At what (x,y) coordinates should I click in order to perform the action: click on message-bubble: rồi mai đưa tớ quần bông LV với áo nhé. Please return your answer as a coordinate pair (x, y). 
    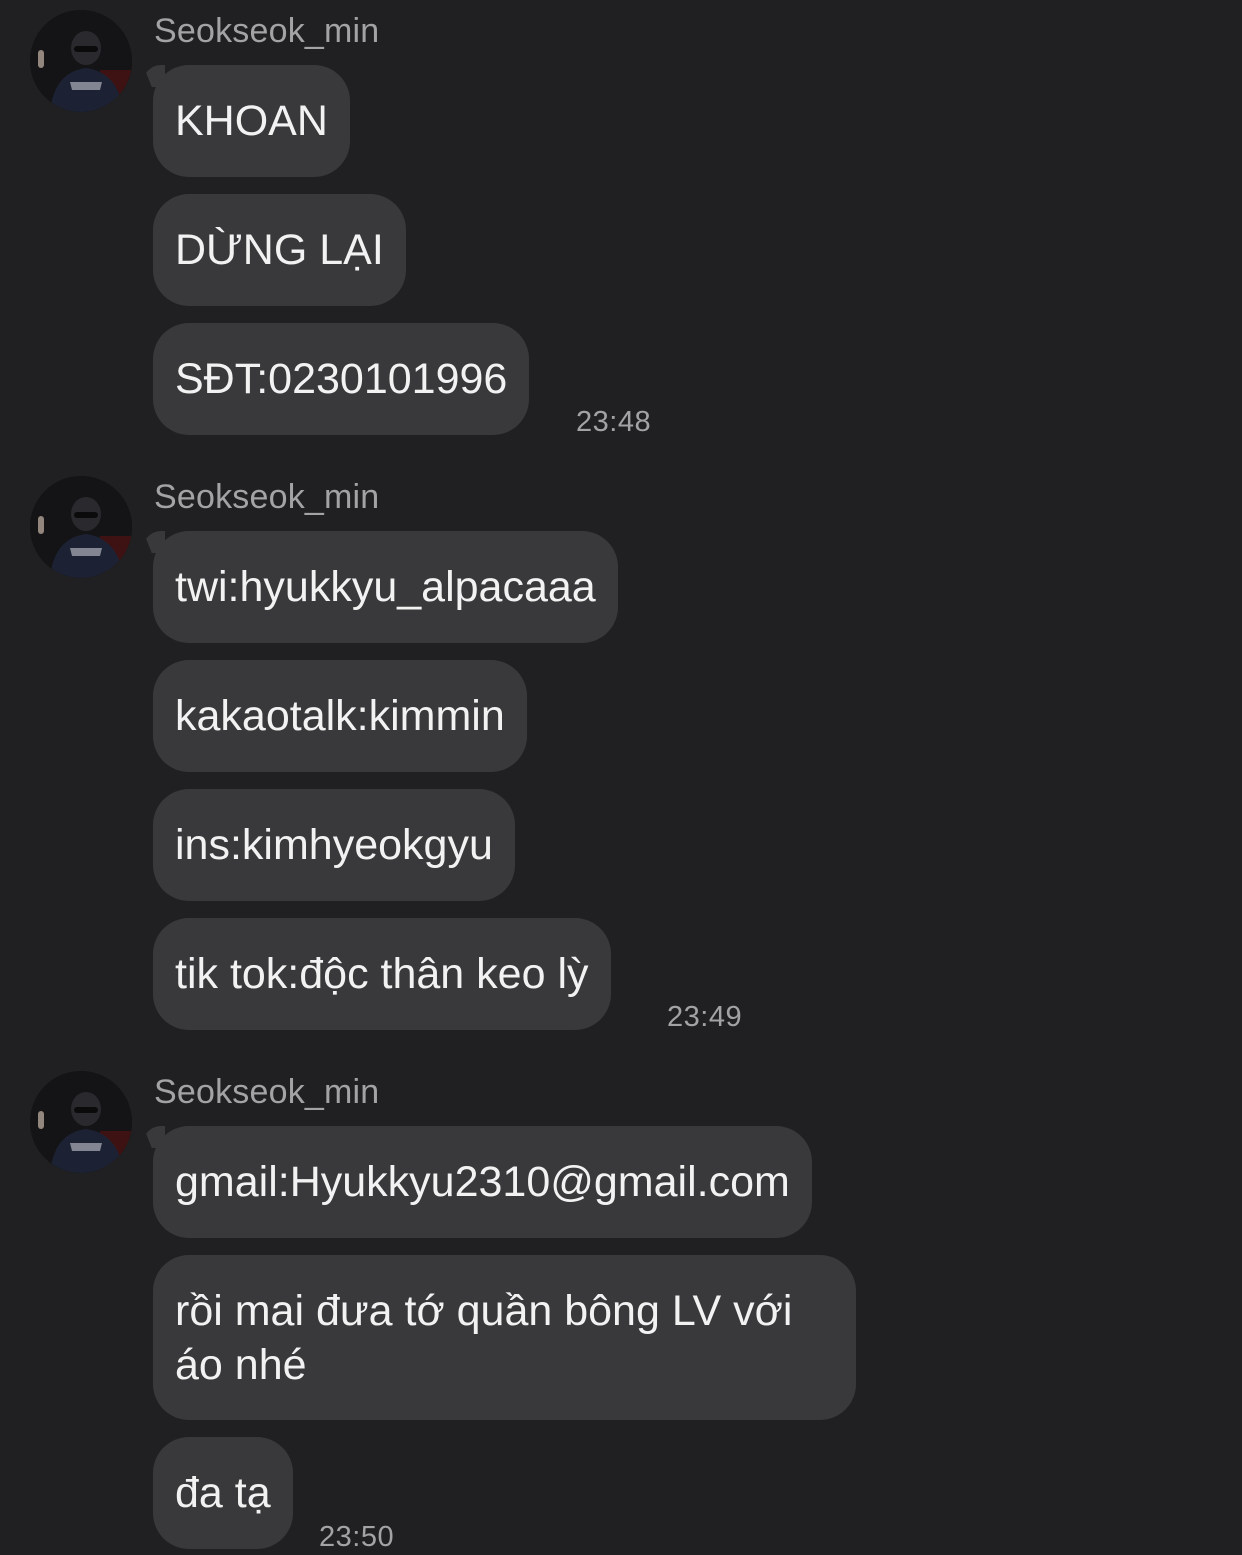
    Looking at the image, I should click on (504, 1337).